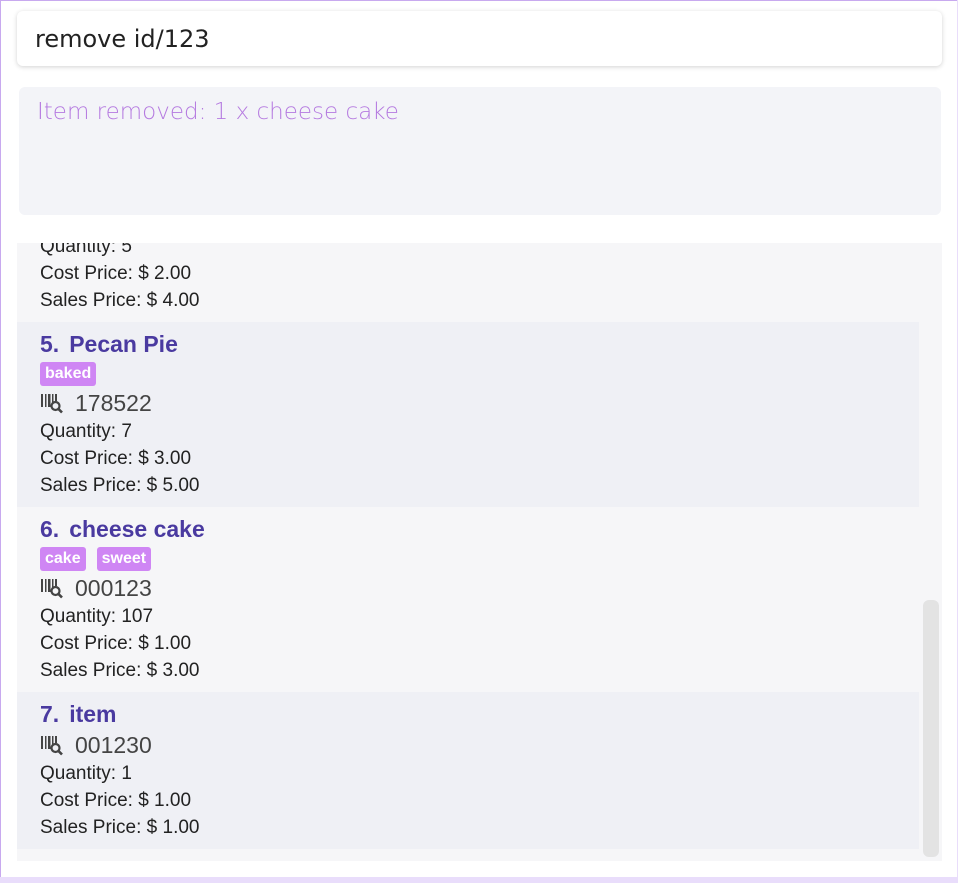 The width and height of the screenshot is (958, 883). I want to click on command-input, so click(479, 38).